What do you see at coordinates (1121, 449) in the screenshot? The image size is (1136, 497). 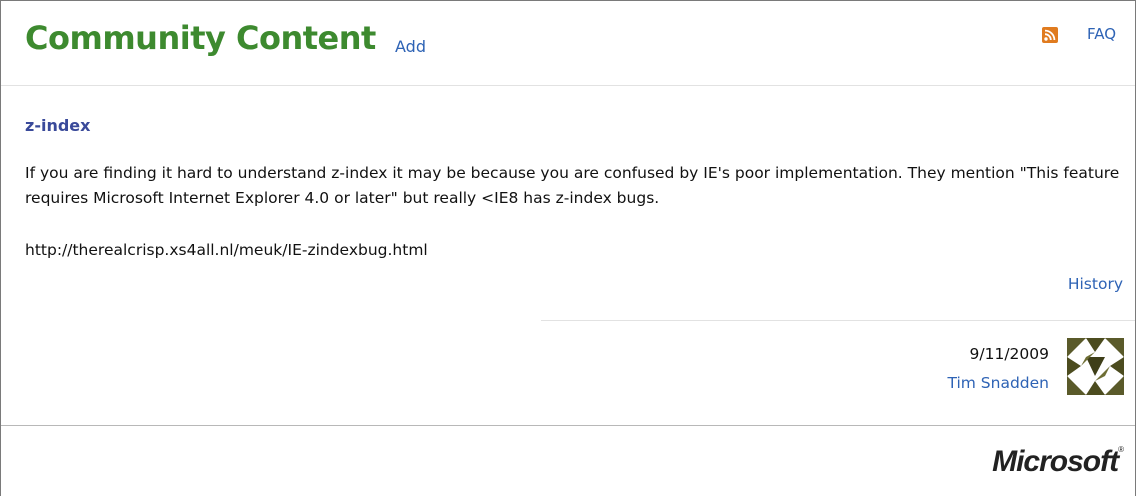 I see `registered-mark: ®` at bounding box center [1121, 449].